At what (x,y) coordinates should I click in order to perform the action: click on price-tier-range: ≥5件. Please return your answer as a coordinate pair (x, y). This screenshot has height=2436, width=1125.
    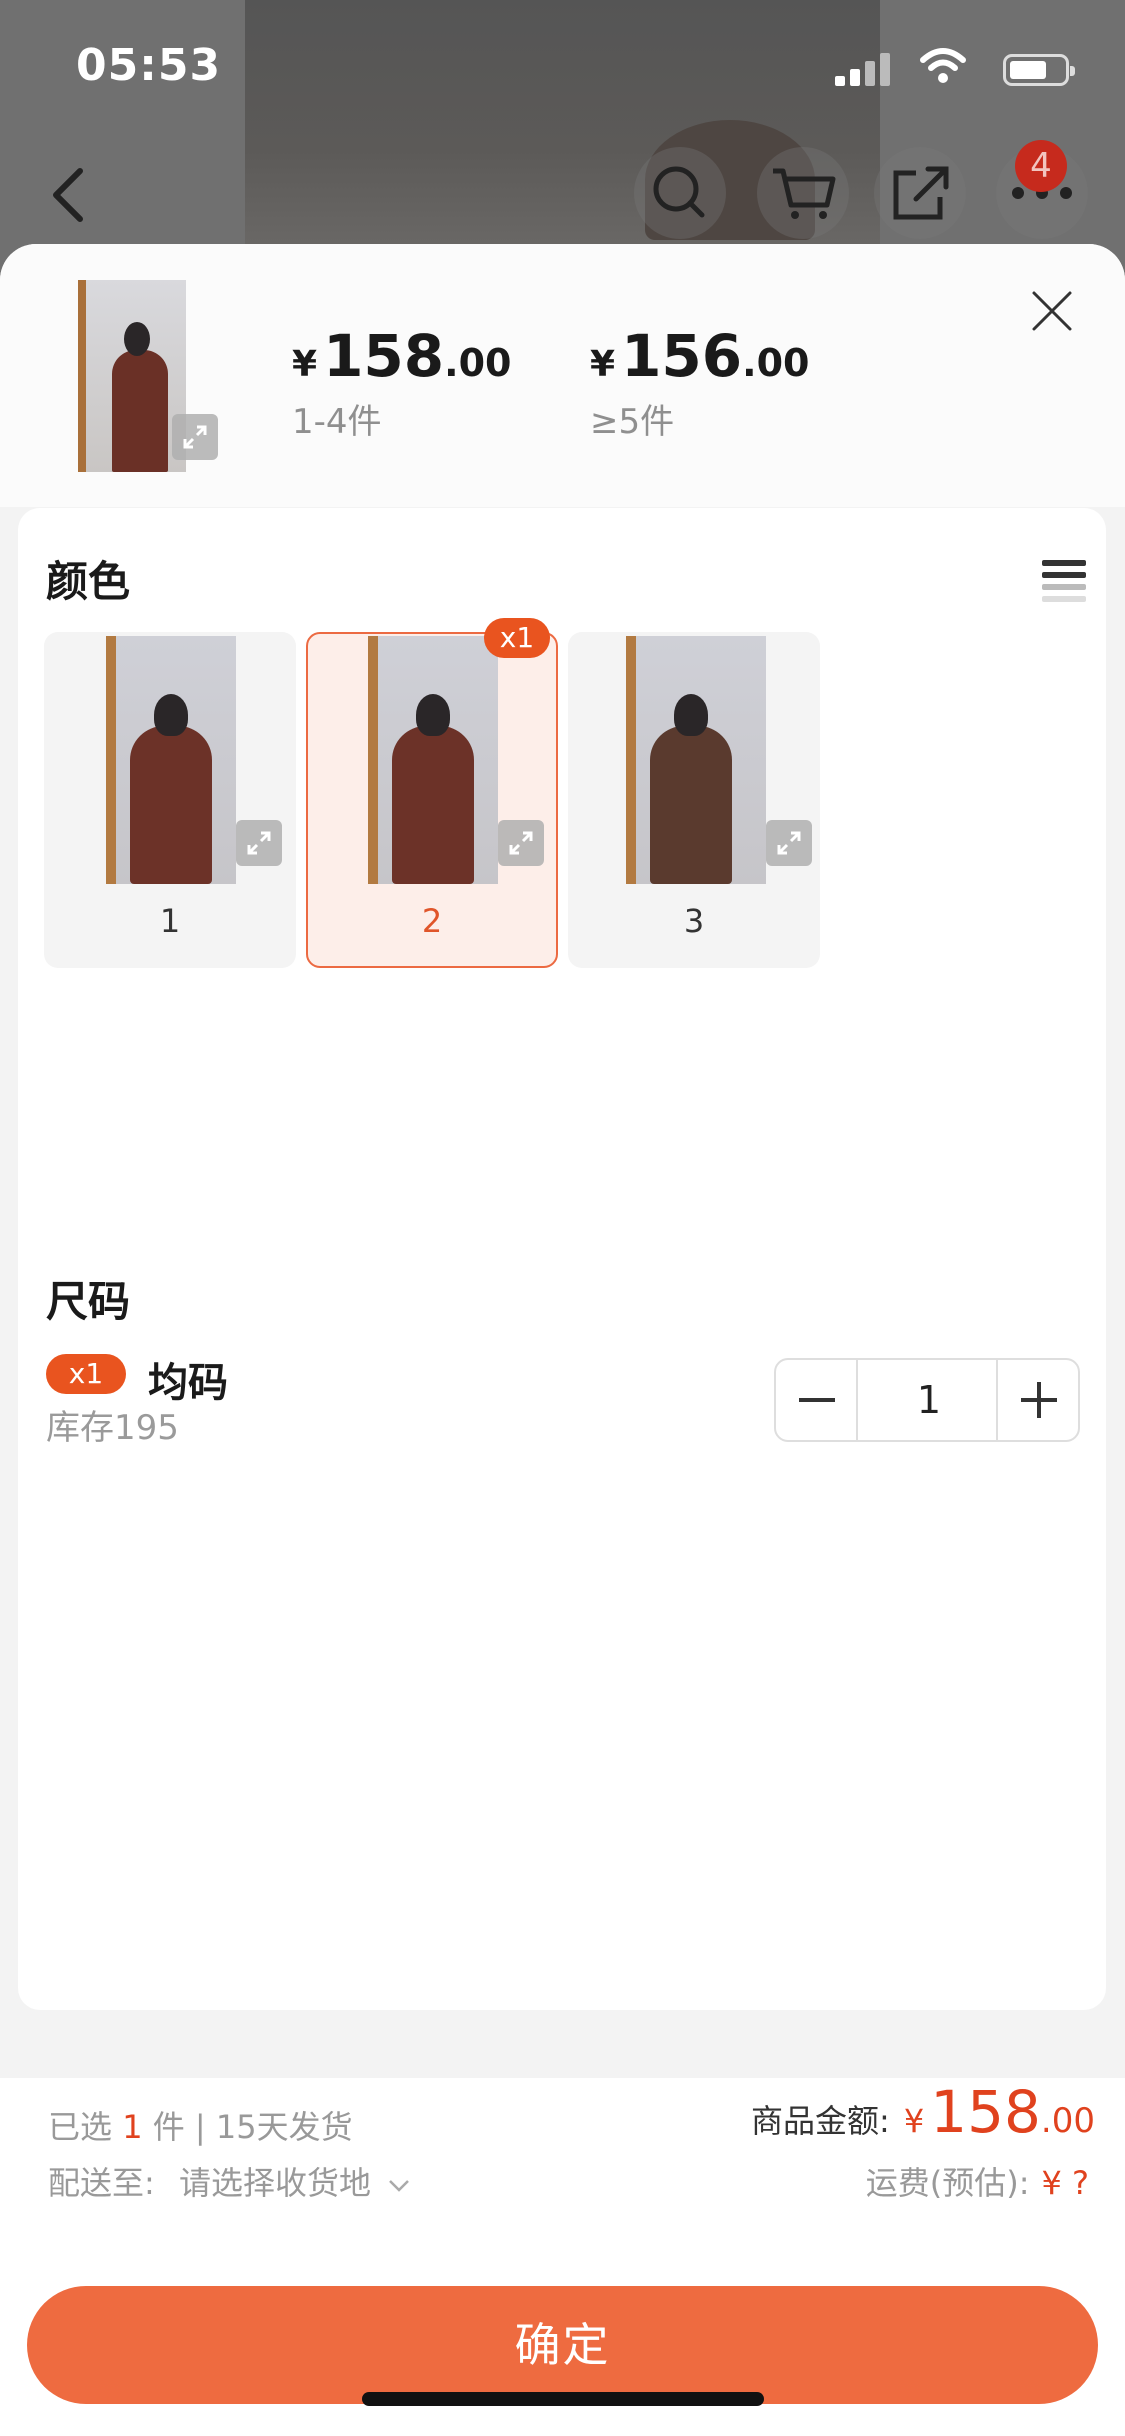
    Looking at the image, I should click on (632, 422).